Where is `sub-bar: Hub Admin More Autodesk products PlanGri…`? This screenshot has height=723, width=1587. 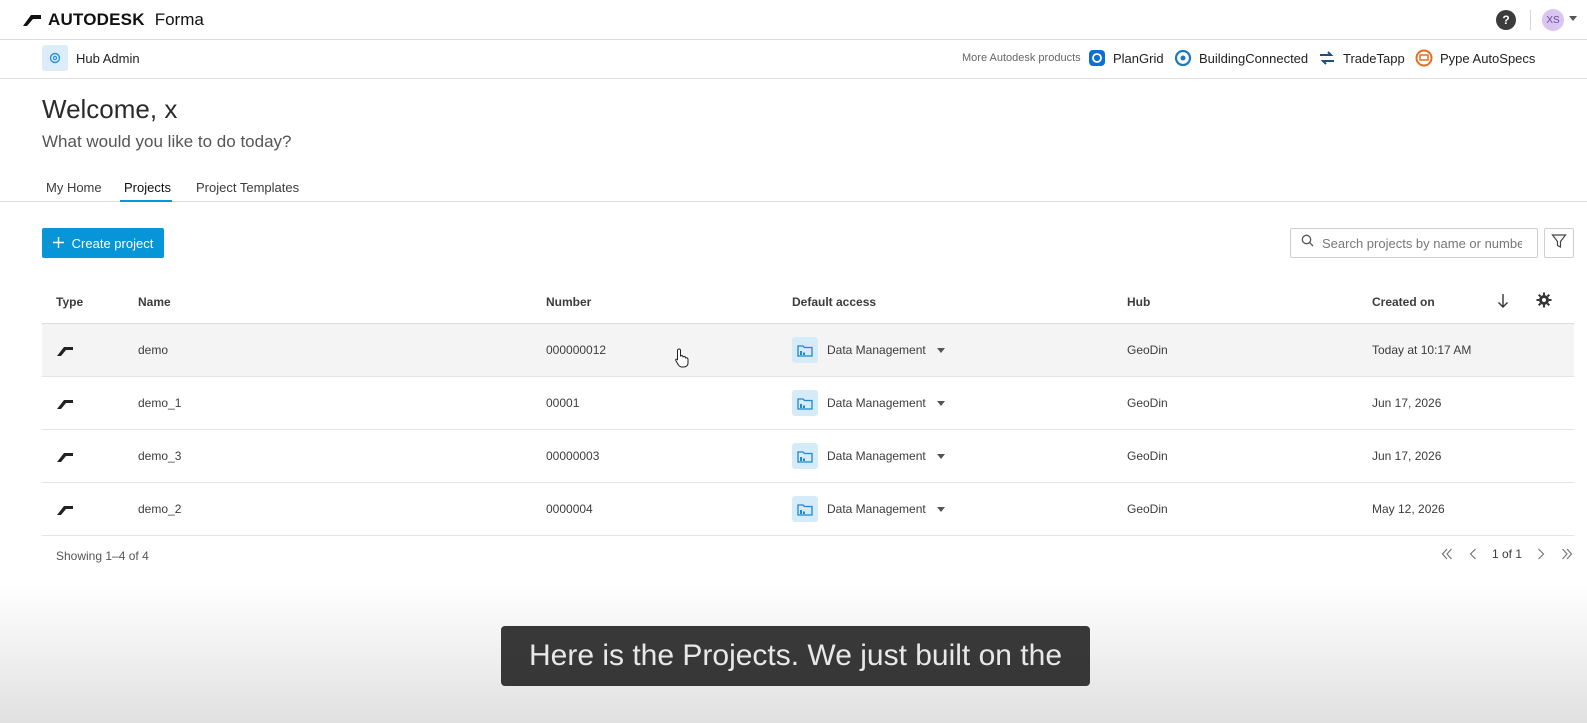
sub-bar: Hub Admin More Autodesk products PlanGri… is located at coordinates (793, 59).